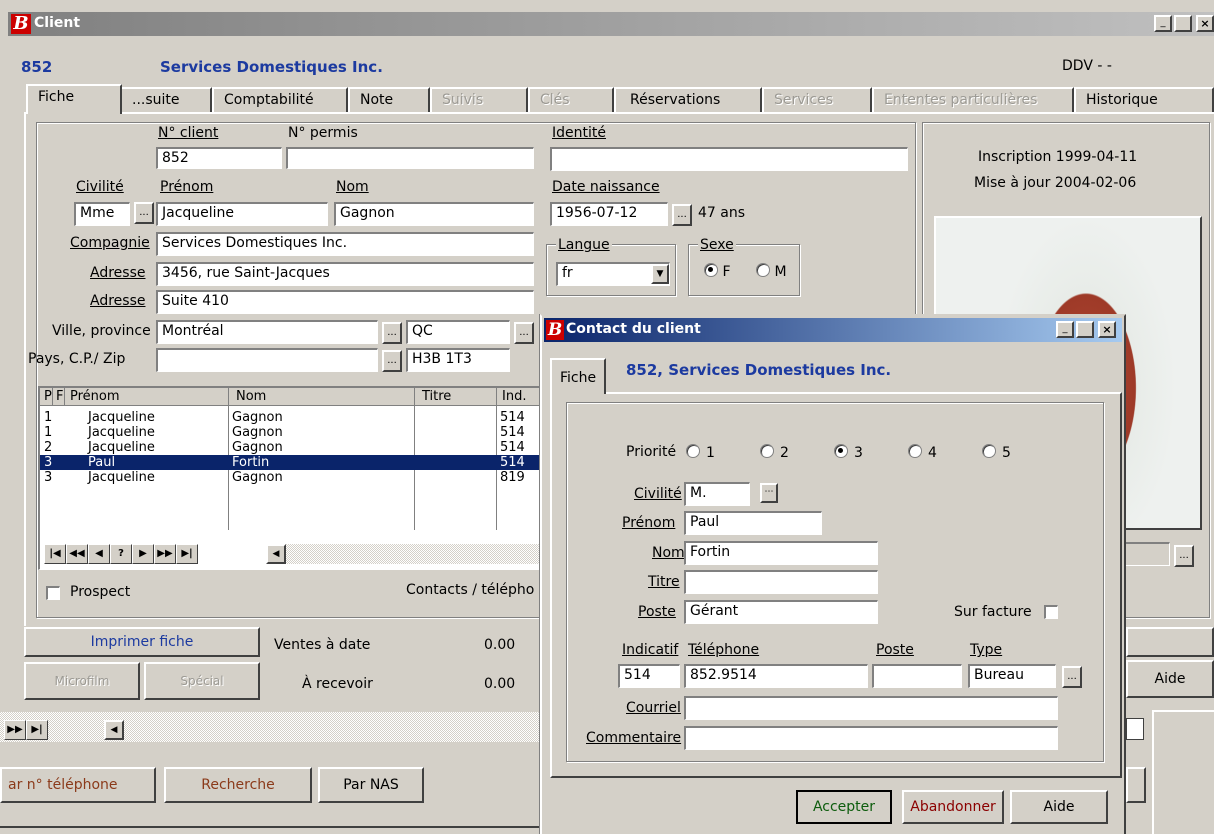 This screenshot has width=1214, height=834. Describe the element at coordinates (753, 523) in the screenshot. I see `dialog-prenom-field: Paul` at that location.